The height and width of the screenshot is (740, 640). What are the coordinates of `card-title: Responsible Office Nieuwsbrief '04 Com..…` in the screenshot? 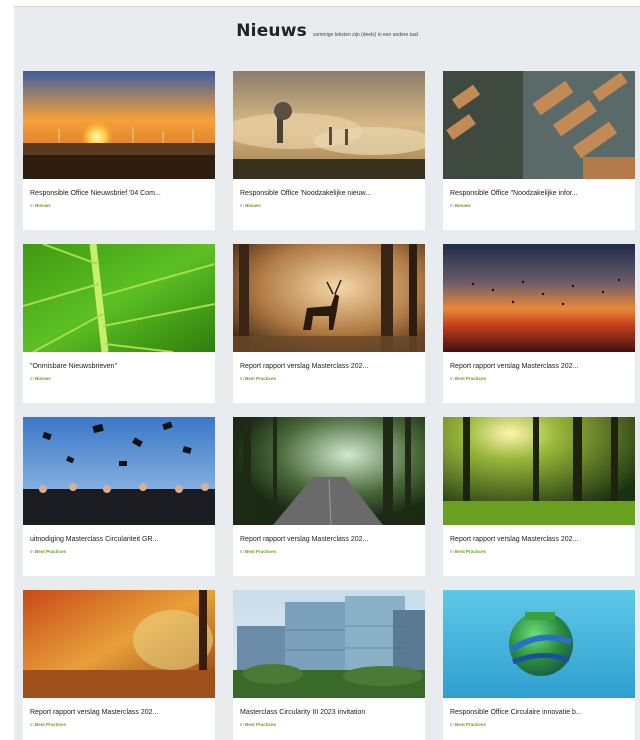 It's located at (119, 188).